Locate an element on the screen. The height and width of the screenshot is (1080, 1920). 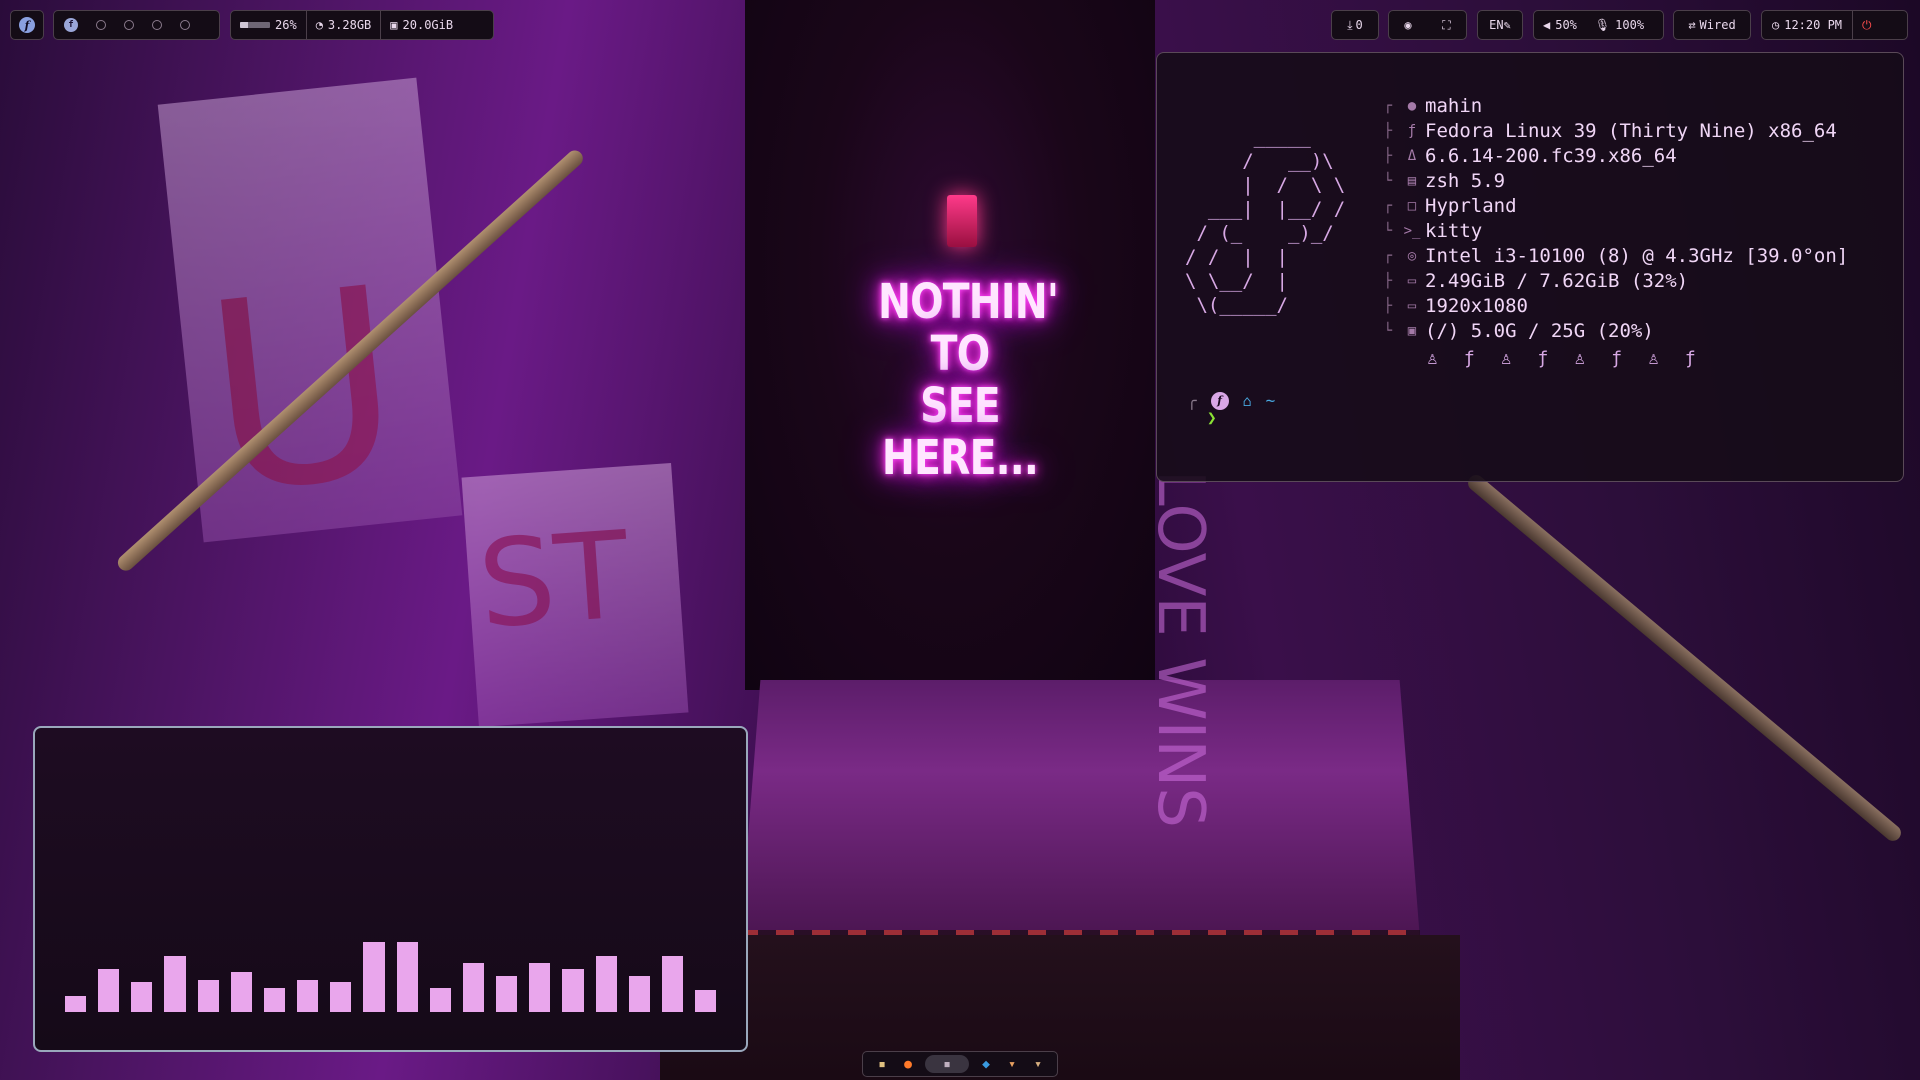
disk-label: 20.0GiB is located at coordinates (428, 25).